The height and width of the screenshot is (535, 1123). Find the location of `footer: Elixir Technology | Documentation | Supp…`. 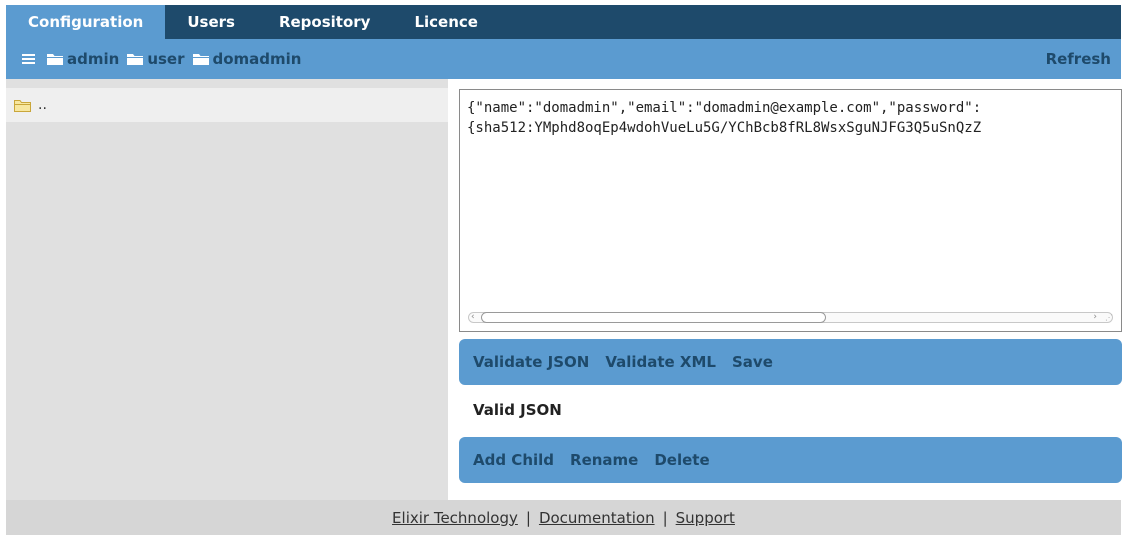

footer: Elixir Technology | Documentation | Supp… is located at coordinates (563, 517).